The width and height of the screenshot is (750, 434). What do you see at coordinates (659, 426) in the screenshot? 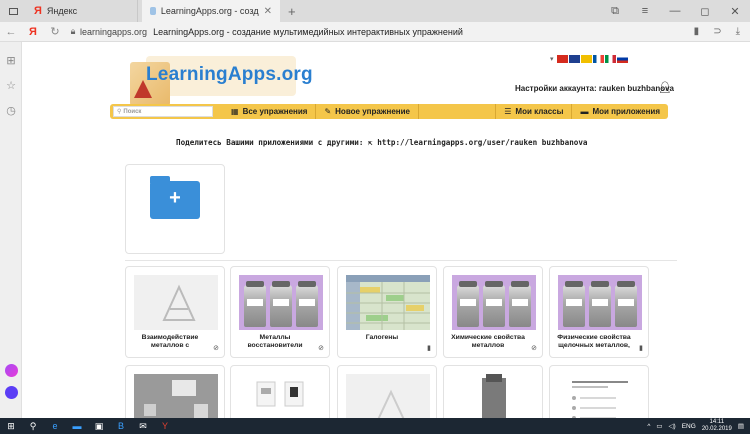
I see `network-icon: ▭` at bounding box center [659, 426].